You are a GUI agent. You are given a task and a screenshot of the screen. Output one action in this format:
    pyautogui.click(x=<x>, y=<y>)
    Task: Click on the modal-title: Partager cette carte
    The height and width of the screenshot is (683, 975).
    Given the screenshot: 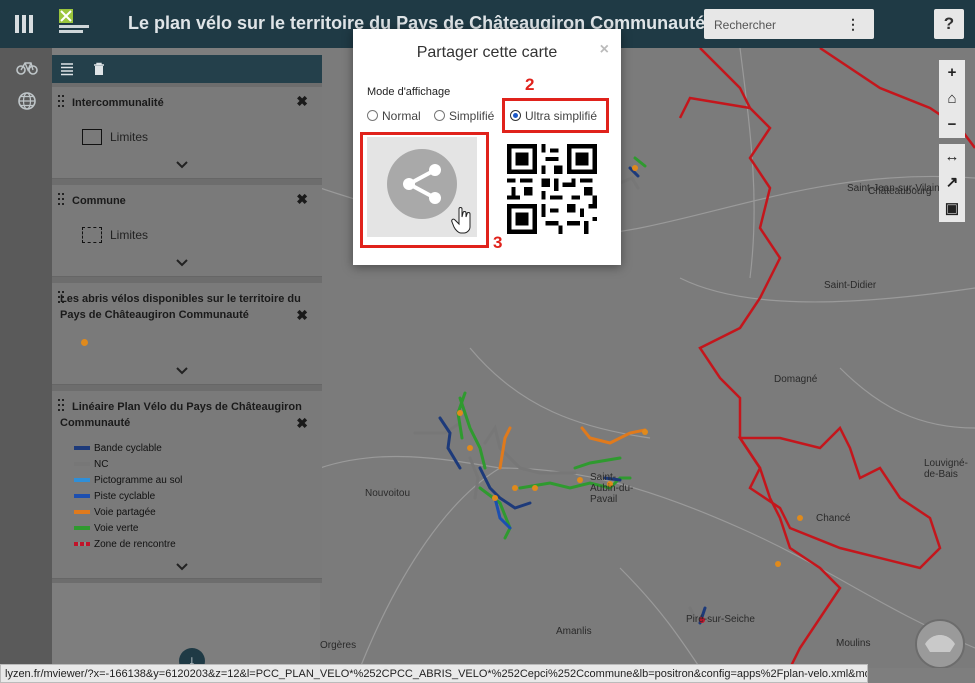 What is the action you would take?
    pyautogui.click(x=487, y=52)
    